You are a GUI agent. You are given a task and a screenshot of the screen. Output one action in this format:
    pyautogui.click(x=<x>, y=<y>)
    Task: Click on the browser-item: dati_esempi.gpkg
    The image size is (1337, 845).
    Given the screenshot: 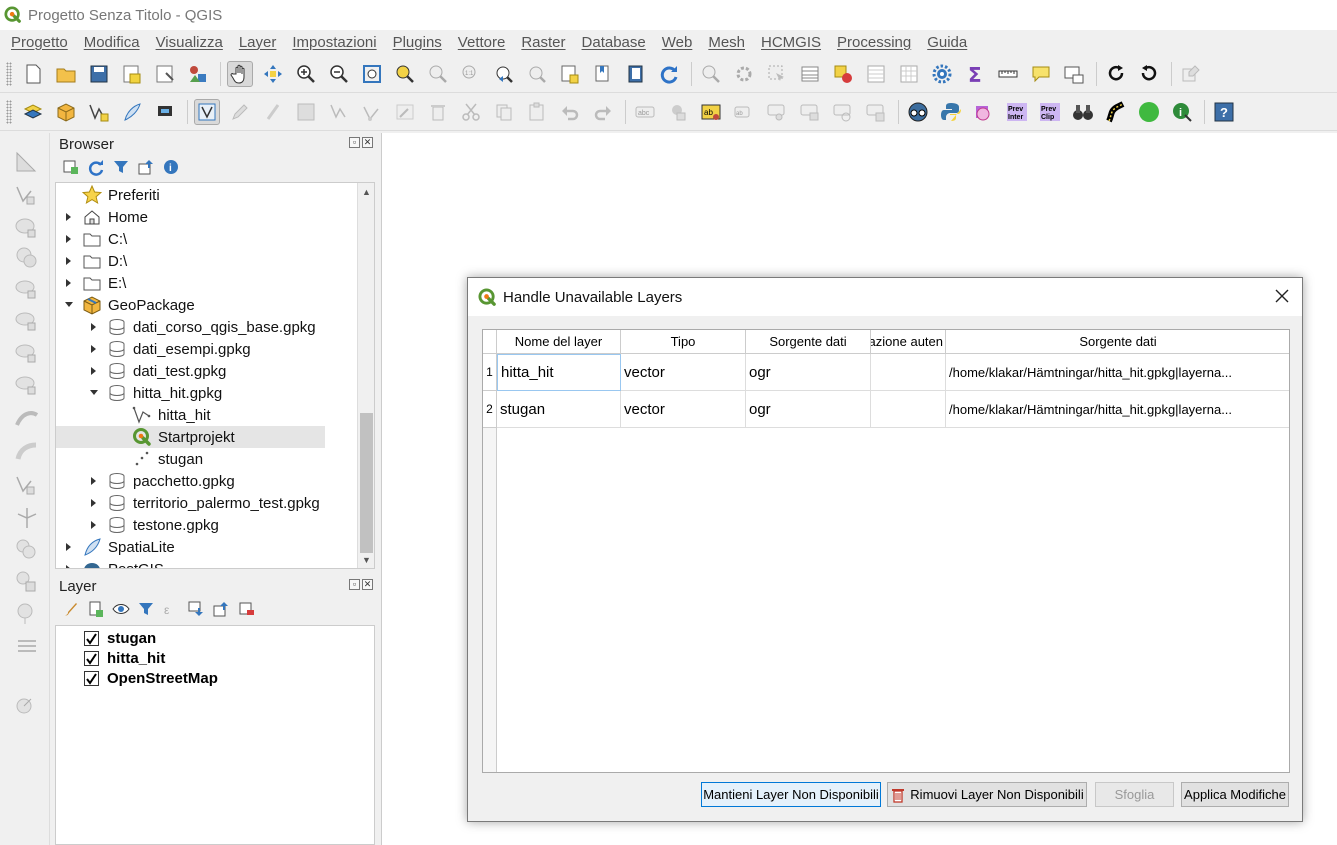 What is the action you would take?
    pyautogui.click(x=190, y=349)
    